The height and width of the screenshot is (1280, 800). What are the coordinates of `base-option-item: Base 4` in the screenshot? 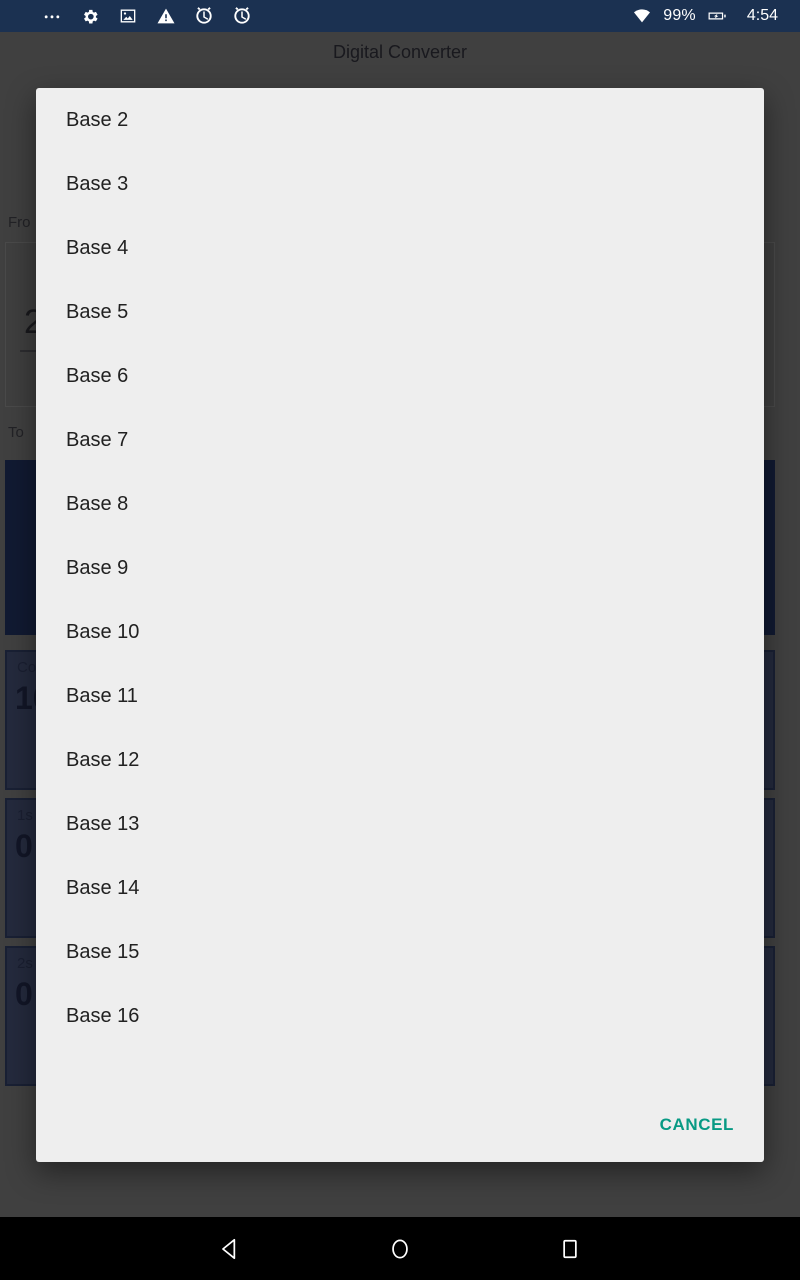 It's located at (400, 248).